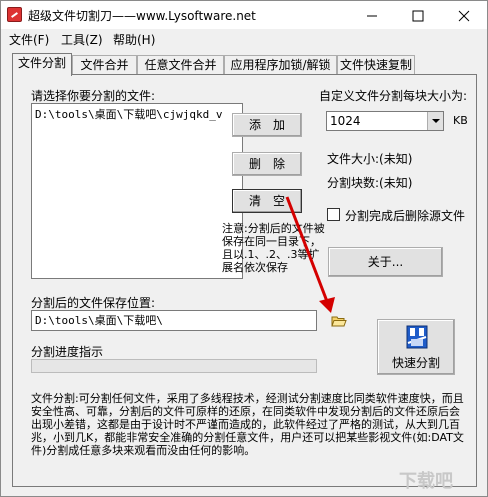 The width and height of the screenshot is (488, 497). I want to click on title-bar: 超级文件切割刀——www.Lysoftware.net, so click(244, 15).